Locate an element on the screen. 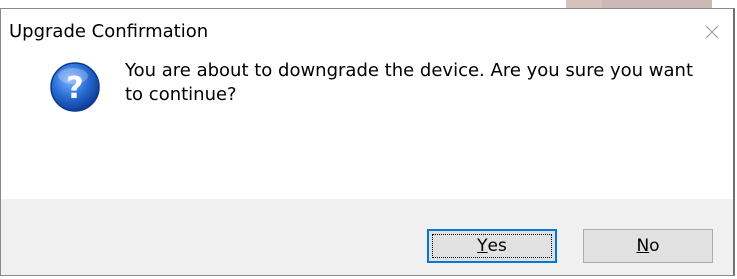 The image size is (737, 279). no-label-rest: o is located at coordinates (654, 246).